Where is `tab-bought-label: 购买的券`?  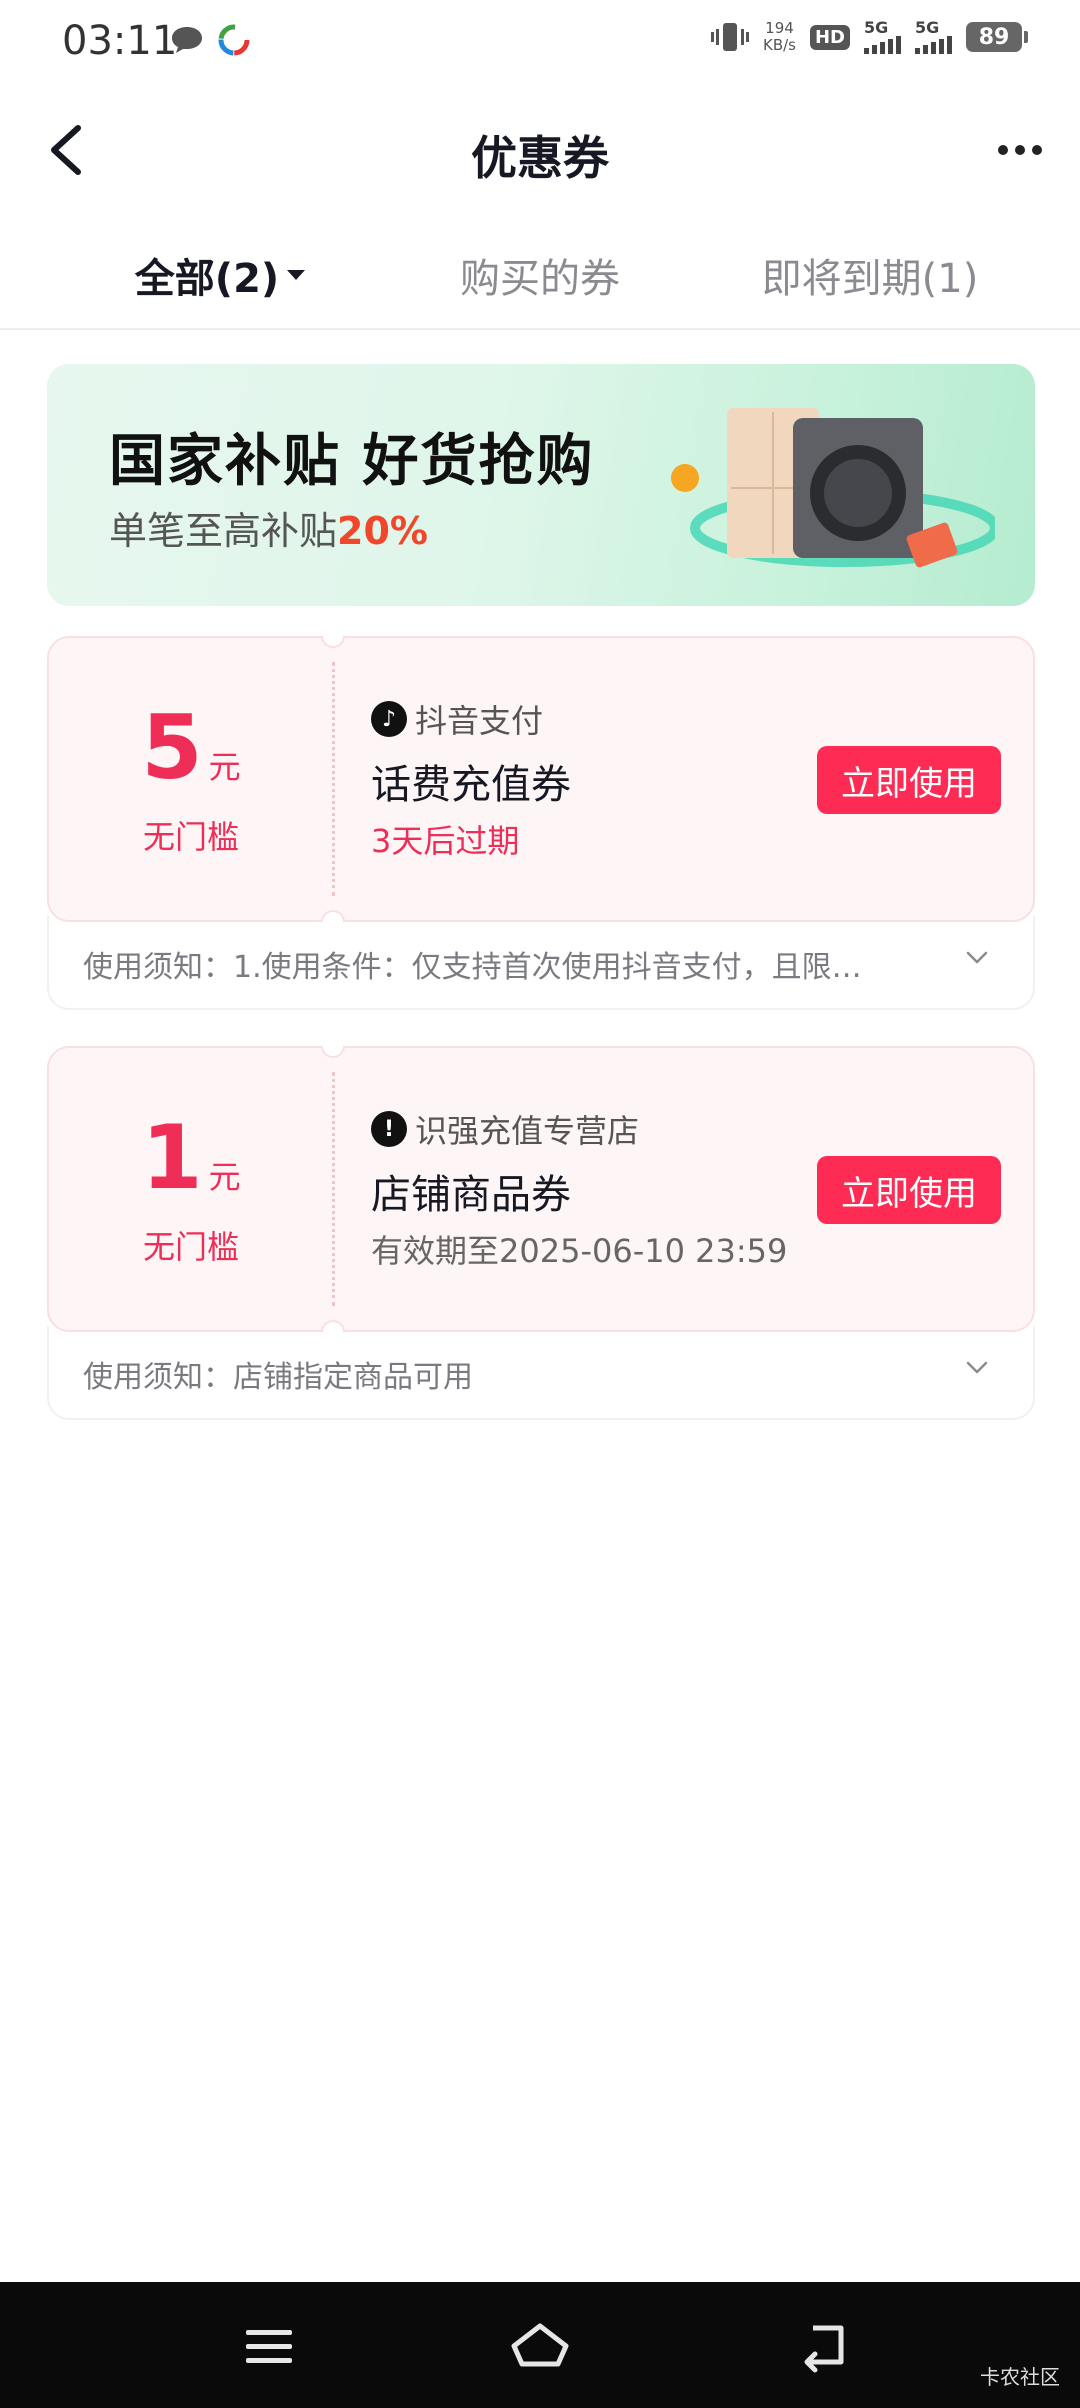 tab-bought-label: 购买的券 is located at coordinates (540, 279).